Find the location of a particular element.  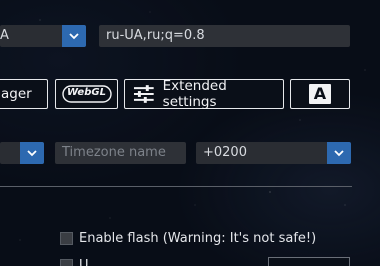

font-icon: A is located at coordinates (320, 94).